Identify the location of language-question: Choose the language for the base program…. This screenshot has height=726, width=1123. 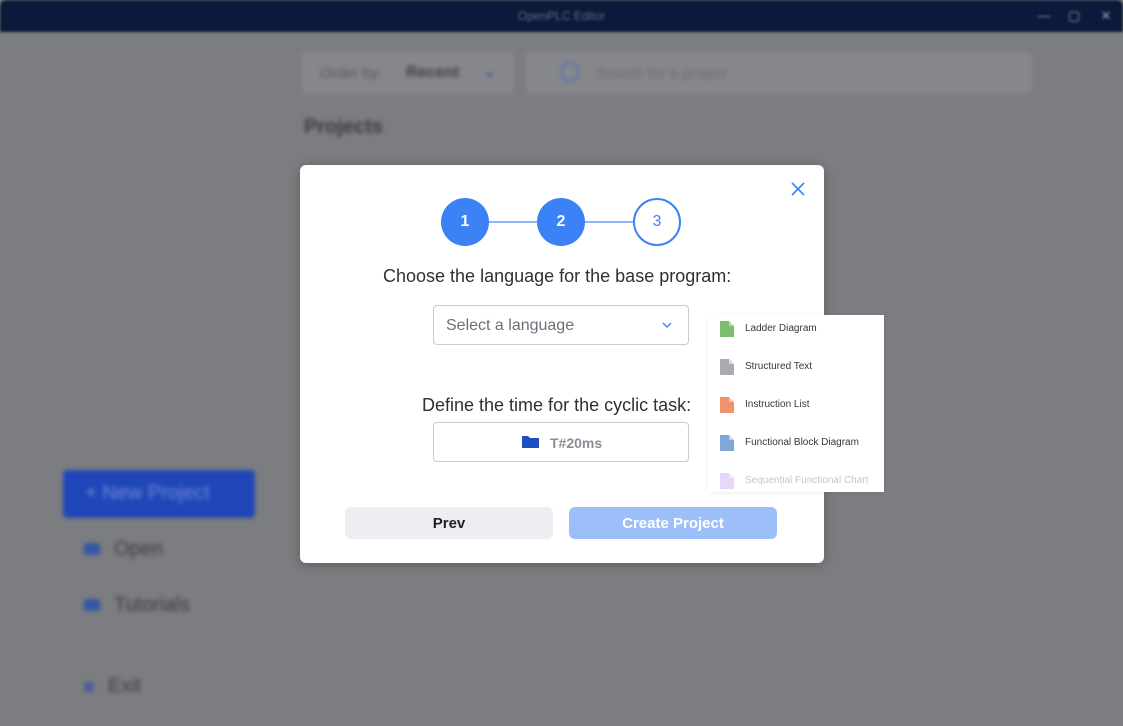
(557, 276).